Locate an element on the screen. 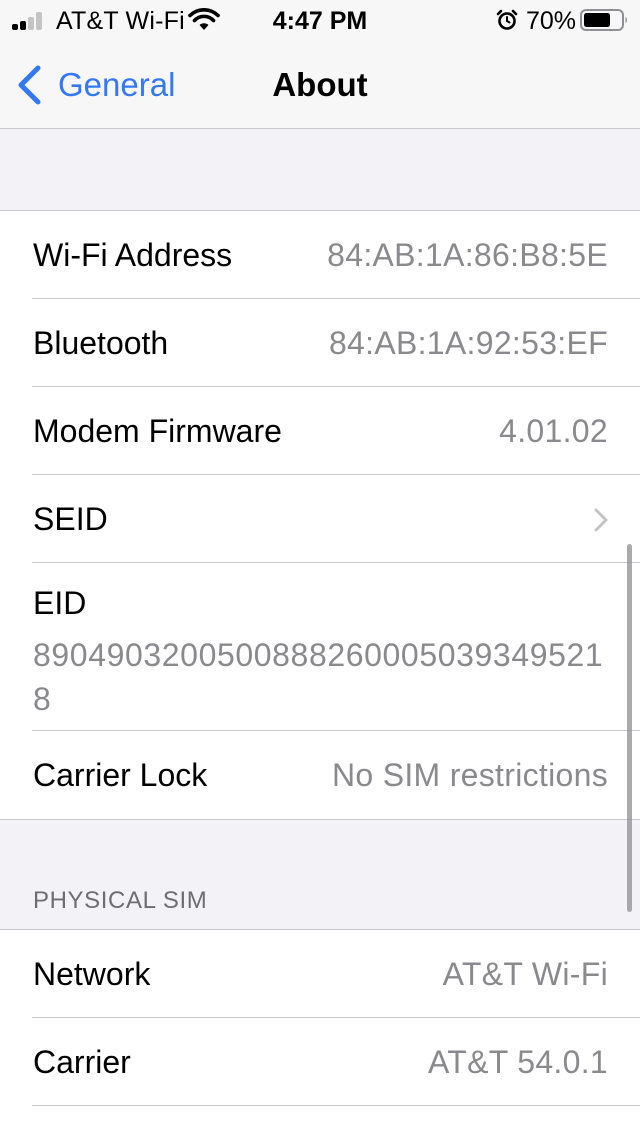  row-network: Network AT&T Wi-Fi is located at coordinates (320, 974).